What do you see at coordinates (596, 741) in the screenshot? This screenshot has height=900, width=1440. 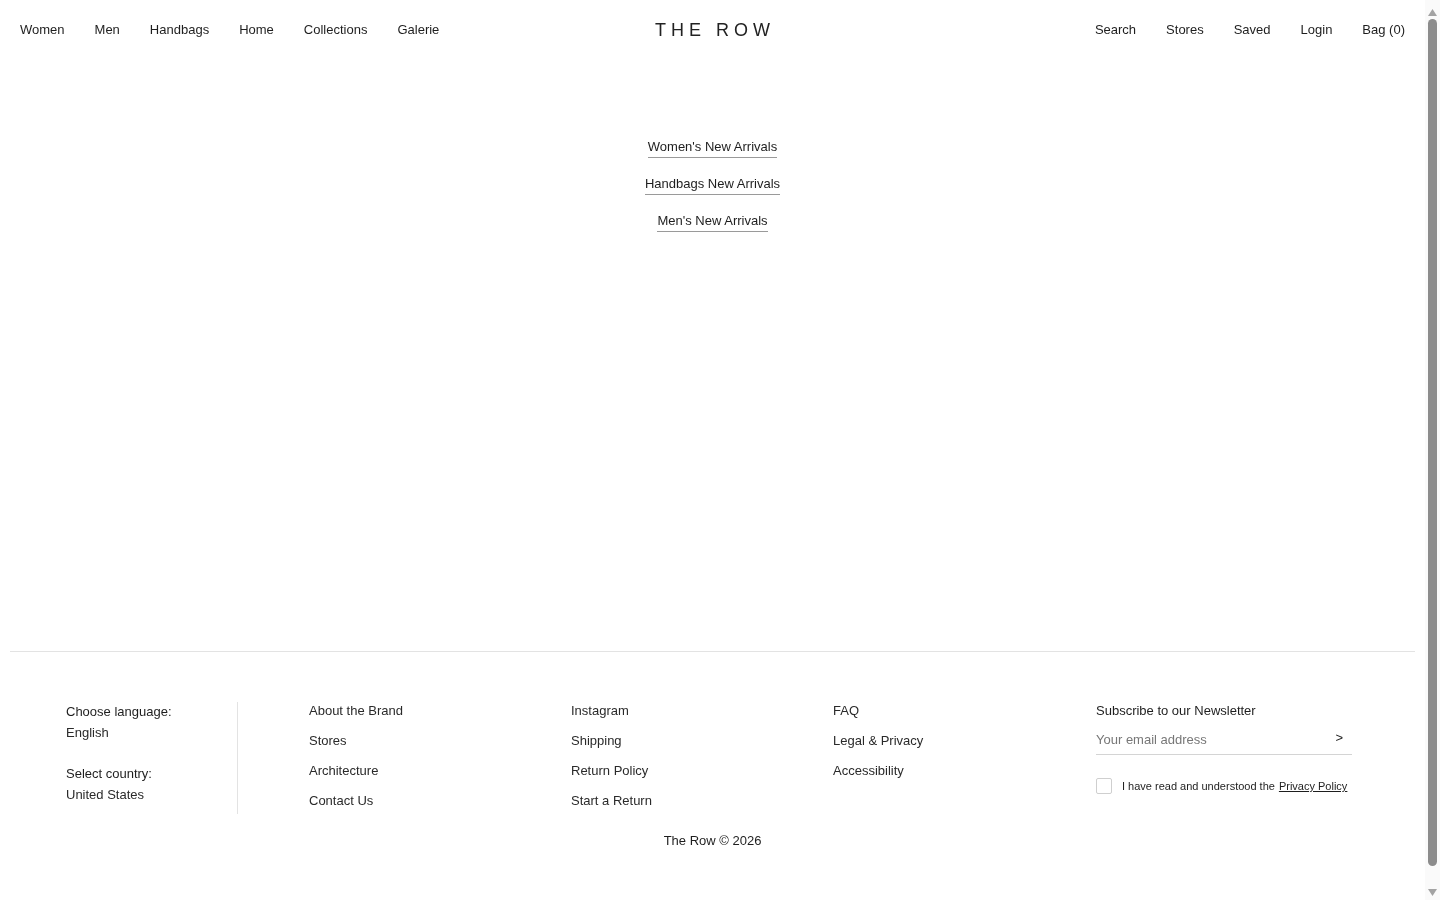 I see `footer-link: Shipping` at bounding box center [596, 741].